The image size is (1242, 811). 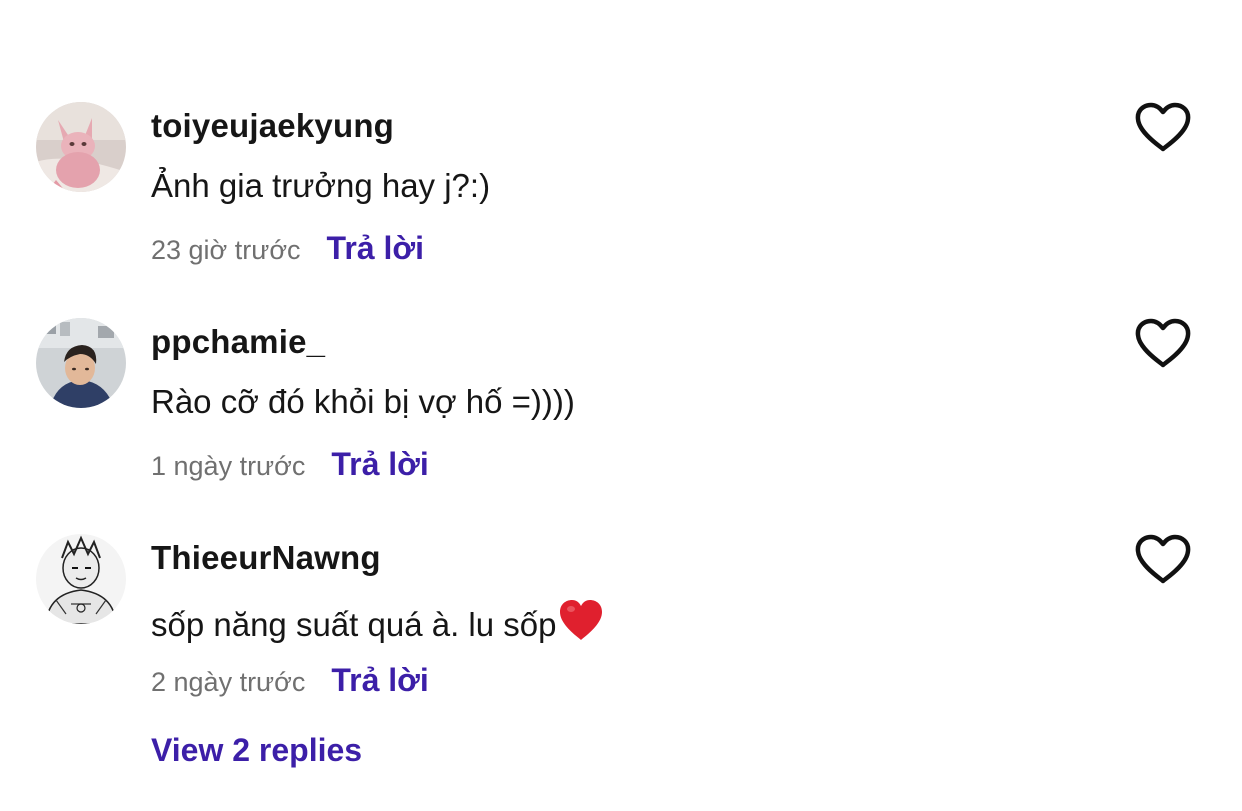 What do you see at coordinates (256, 750) in the screenshot?
I see `view-replies-button: View 2 replies` at bounding box center [256, 750].